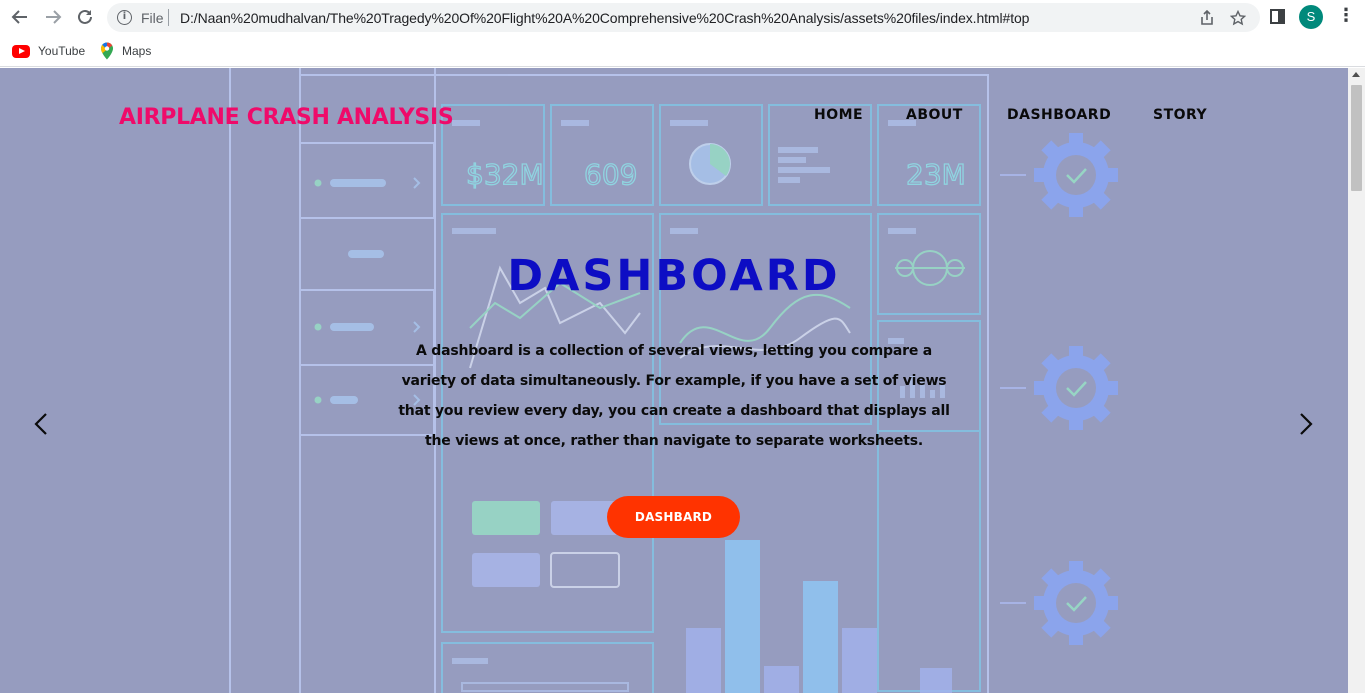 The height and width of the screenshot is (693, 1365). Describe the element at coordinates (168, 17) in the screenshot. I see `url-separator` at that location.